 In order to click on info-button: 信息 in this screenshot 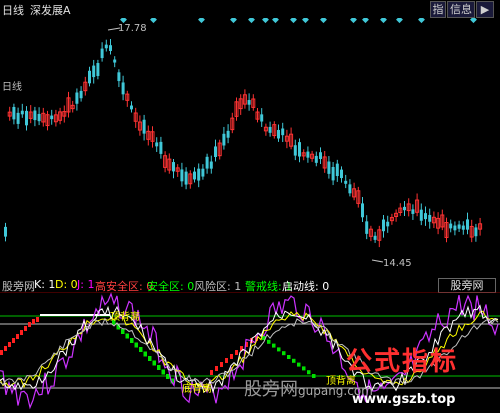, I will do `click(461, 9)`.